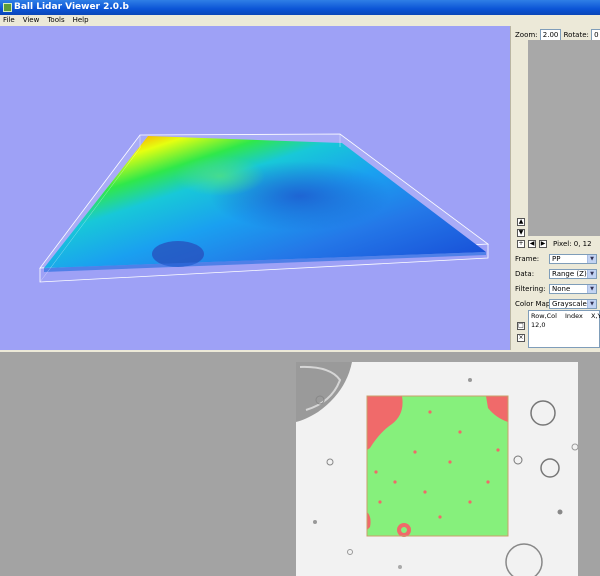  I want to click on rotate-label: Rotate:, so click(576, 35).